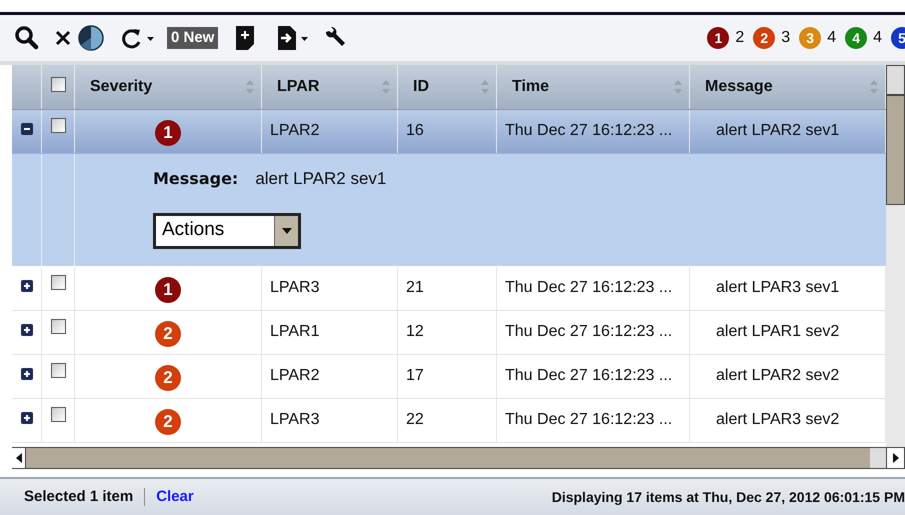 The image size is (905, 515). What do you see at coordinates (593, 87) in the screenshot?
I see `column-header: Time` at bounding box center [593, 87].